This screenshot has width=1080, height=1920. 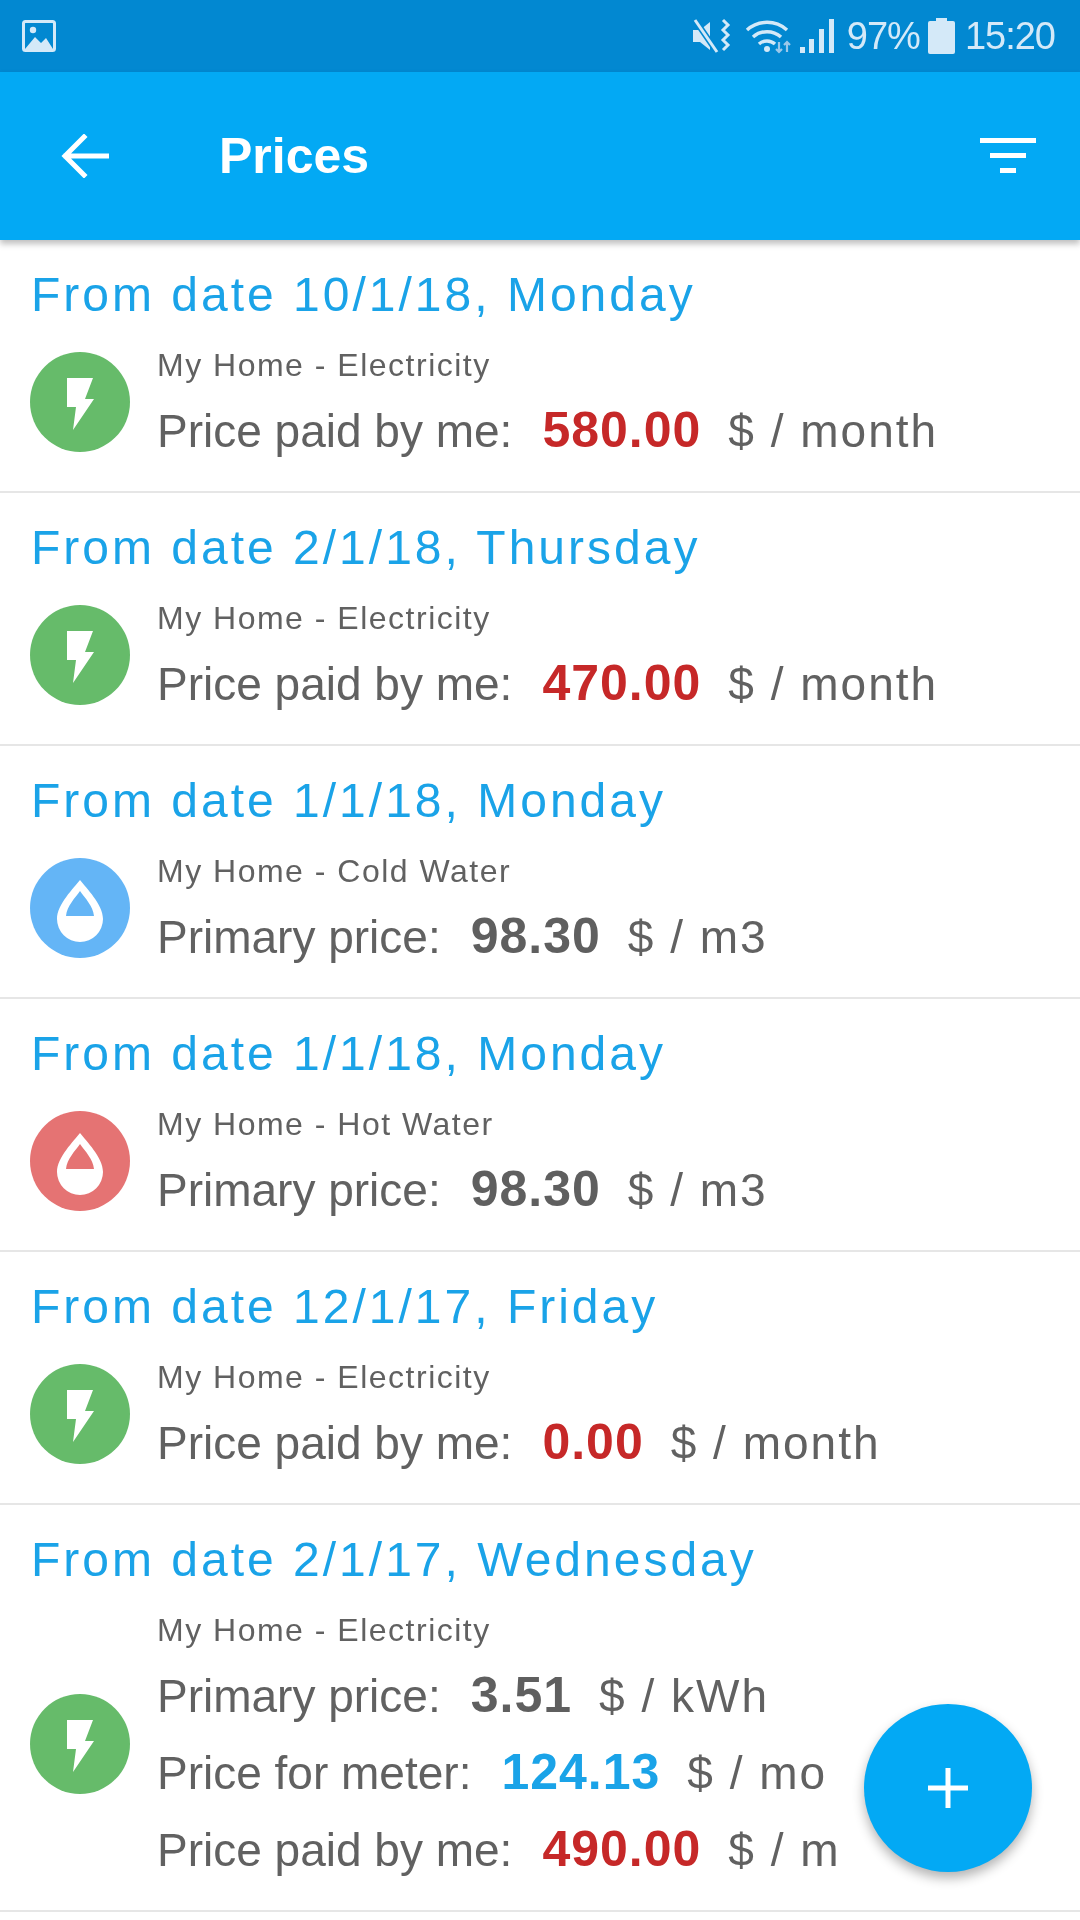 I want to click on vibrate-mute-icon, so click(x=711, y=36).